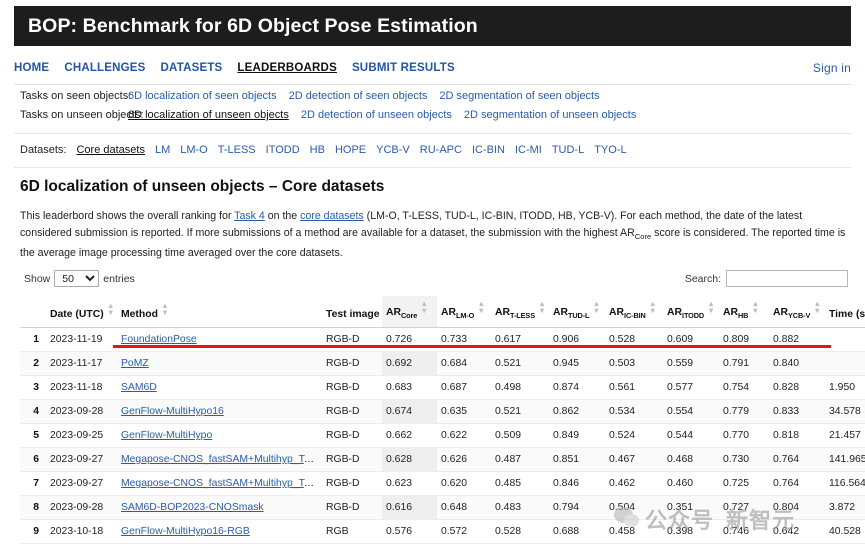 The height and width of the screenshot is (548, 865). What do you see at coordinates (488, 150) in the screenshot?
I see `dataset-ic-bin: IC-BIN` at bounding box center [488, 150].